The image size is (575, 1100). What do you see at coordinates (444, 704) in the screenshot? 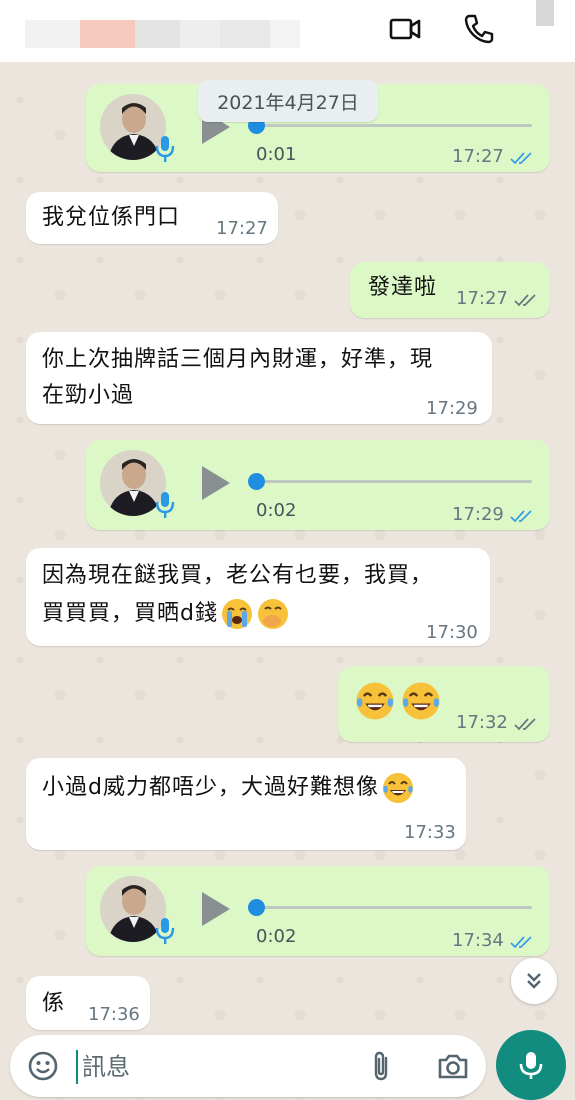
I see `outgoing-message: 17:32` at bounding box center [444, 704].